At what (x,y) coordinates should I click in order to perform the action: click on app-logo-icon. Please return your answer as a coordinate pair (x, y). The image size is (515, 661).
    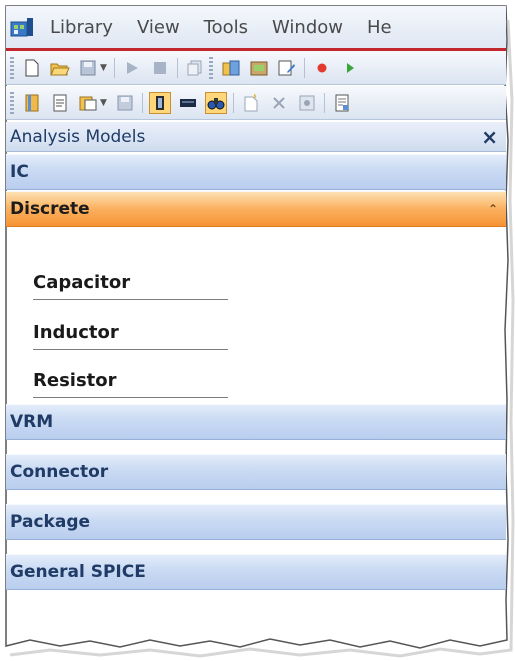
    Looking at the image, I should click on (23, 27).